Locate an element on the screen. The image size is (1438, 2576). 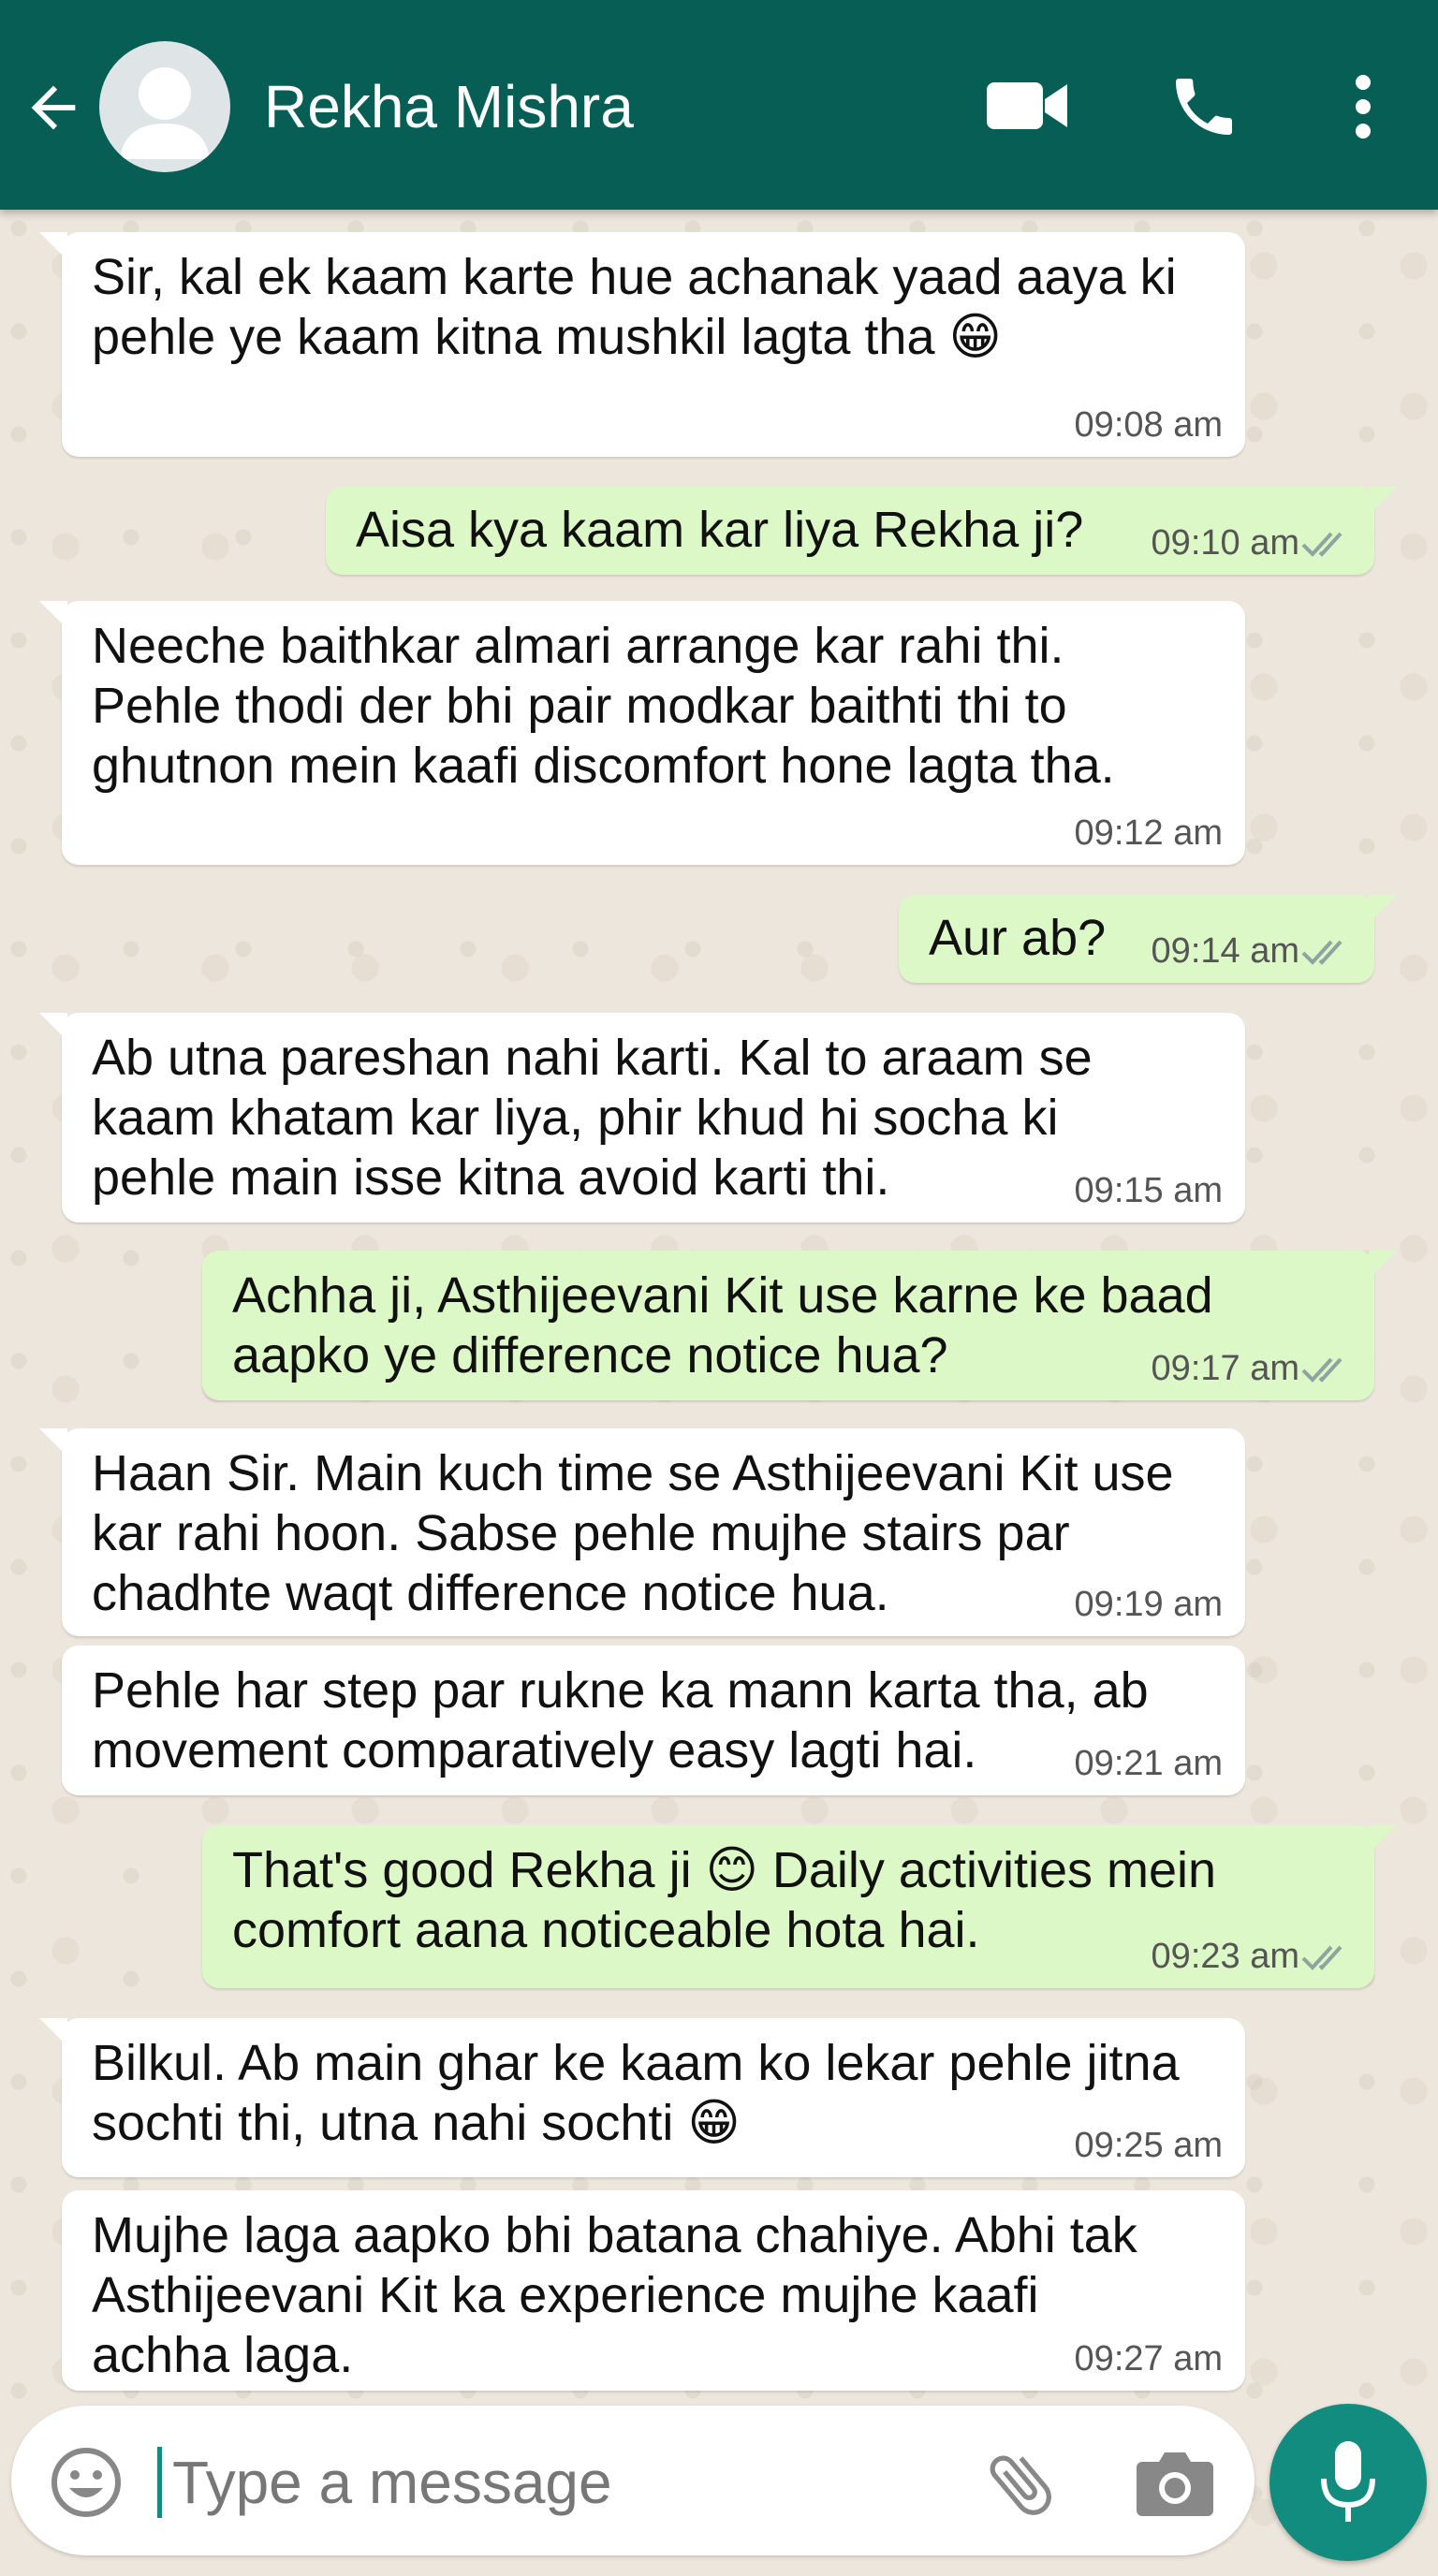
camera-icon is located at coordinates (1175, 2482).